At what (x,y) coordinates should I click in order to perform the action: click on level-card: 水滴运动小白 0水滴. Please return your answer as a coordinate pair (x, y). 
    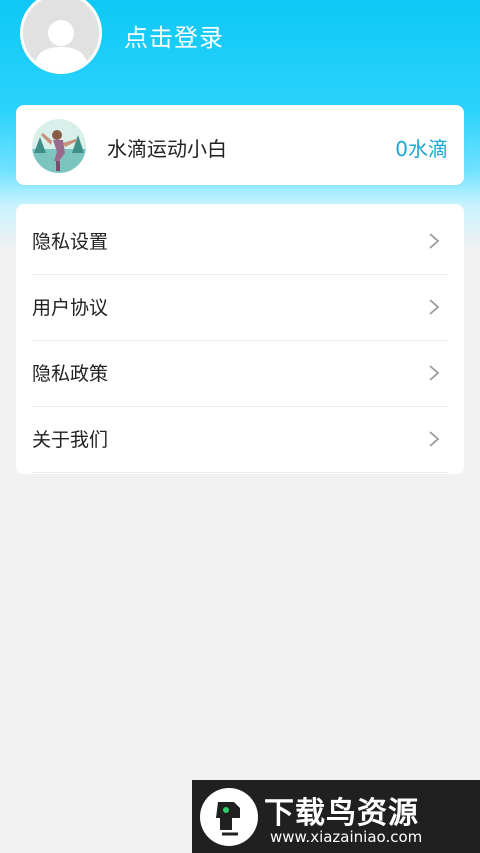
    Looking at the image, I should click on (240, 145).